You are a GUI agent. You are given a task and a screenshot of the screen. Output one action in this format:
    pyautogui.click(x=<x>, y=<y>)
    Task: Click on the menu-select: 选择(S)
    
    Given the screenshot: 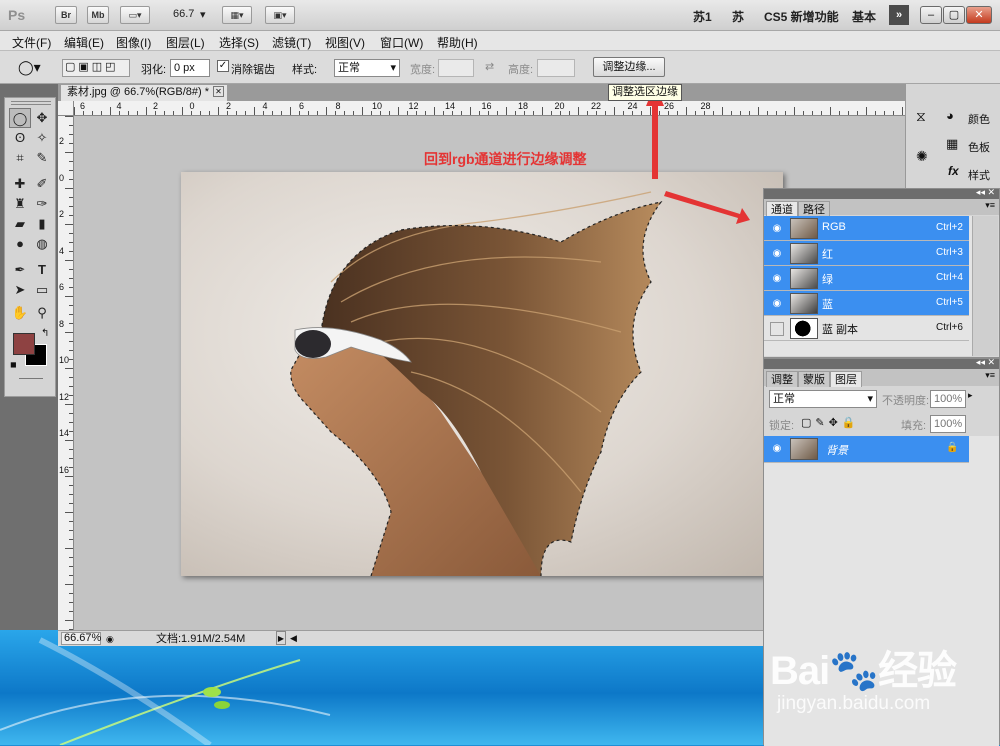 What is the action you would take?
    pyautogui.click(x=239, y=42)
    